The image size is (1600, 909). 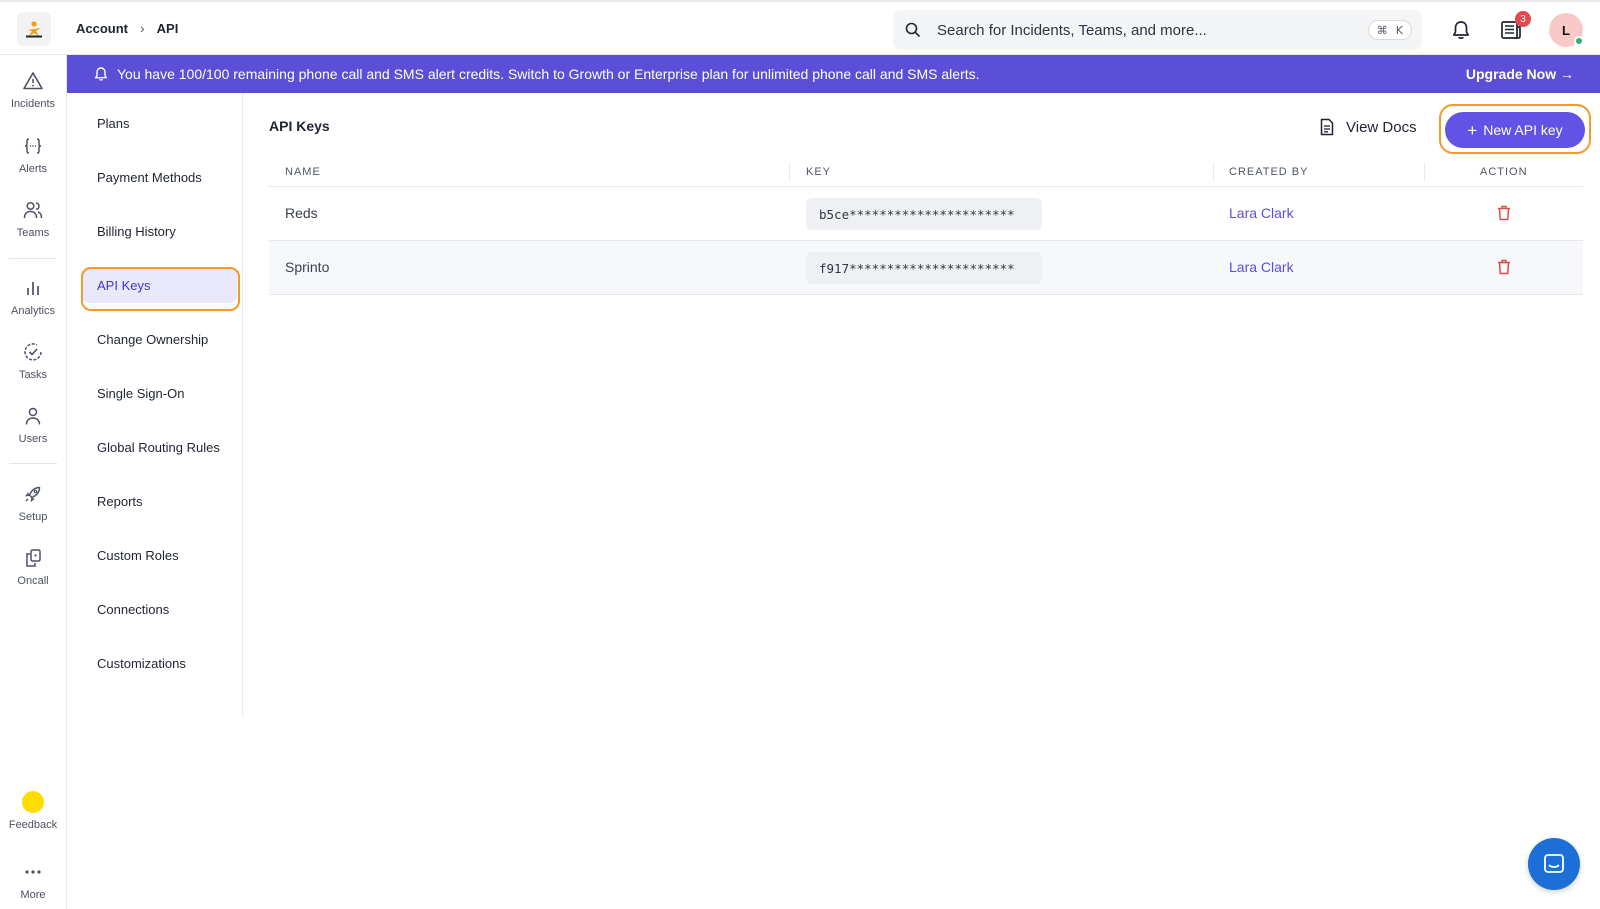 What do you see at coordinates (33, 581) in the screenshot?
I see `rail-label-oncall: Oncall` at bounding box center [33, 581].